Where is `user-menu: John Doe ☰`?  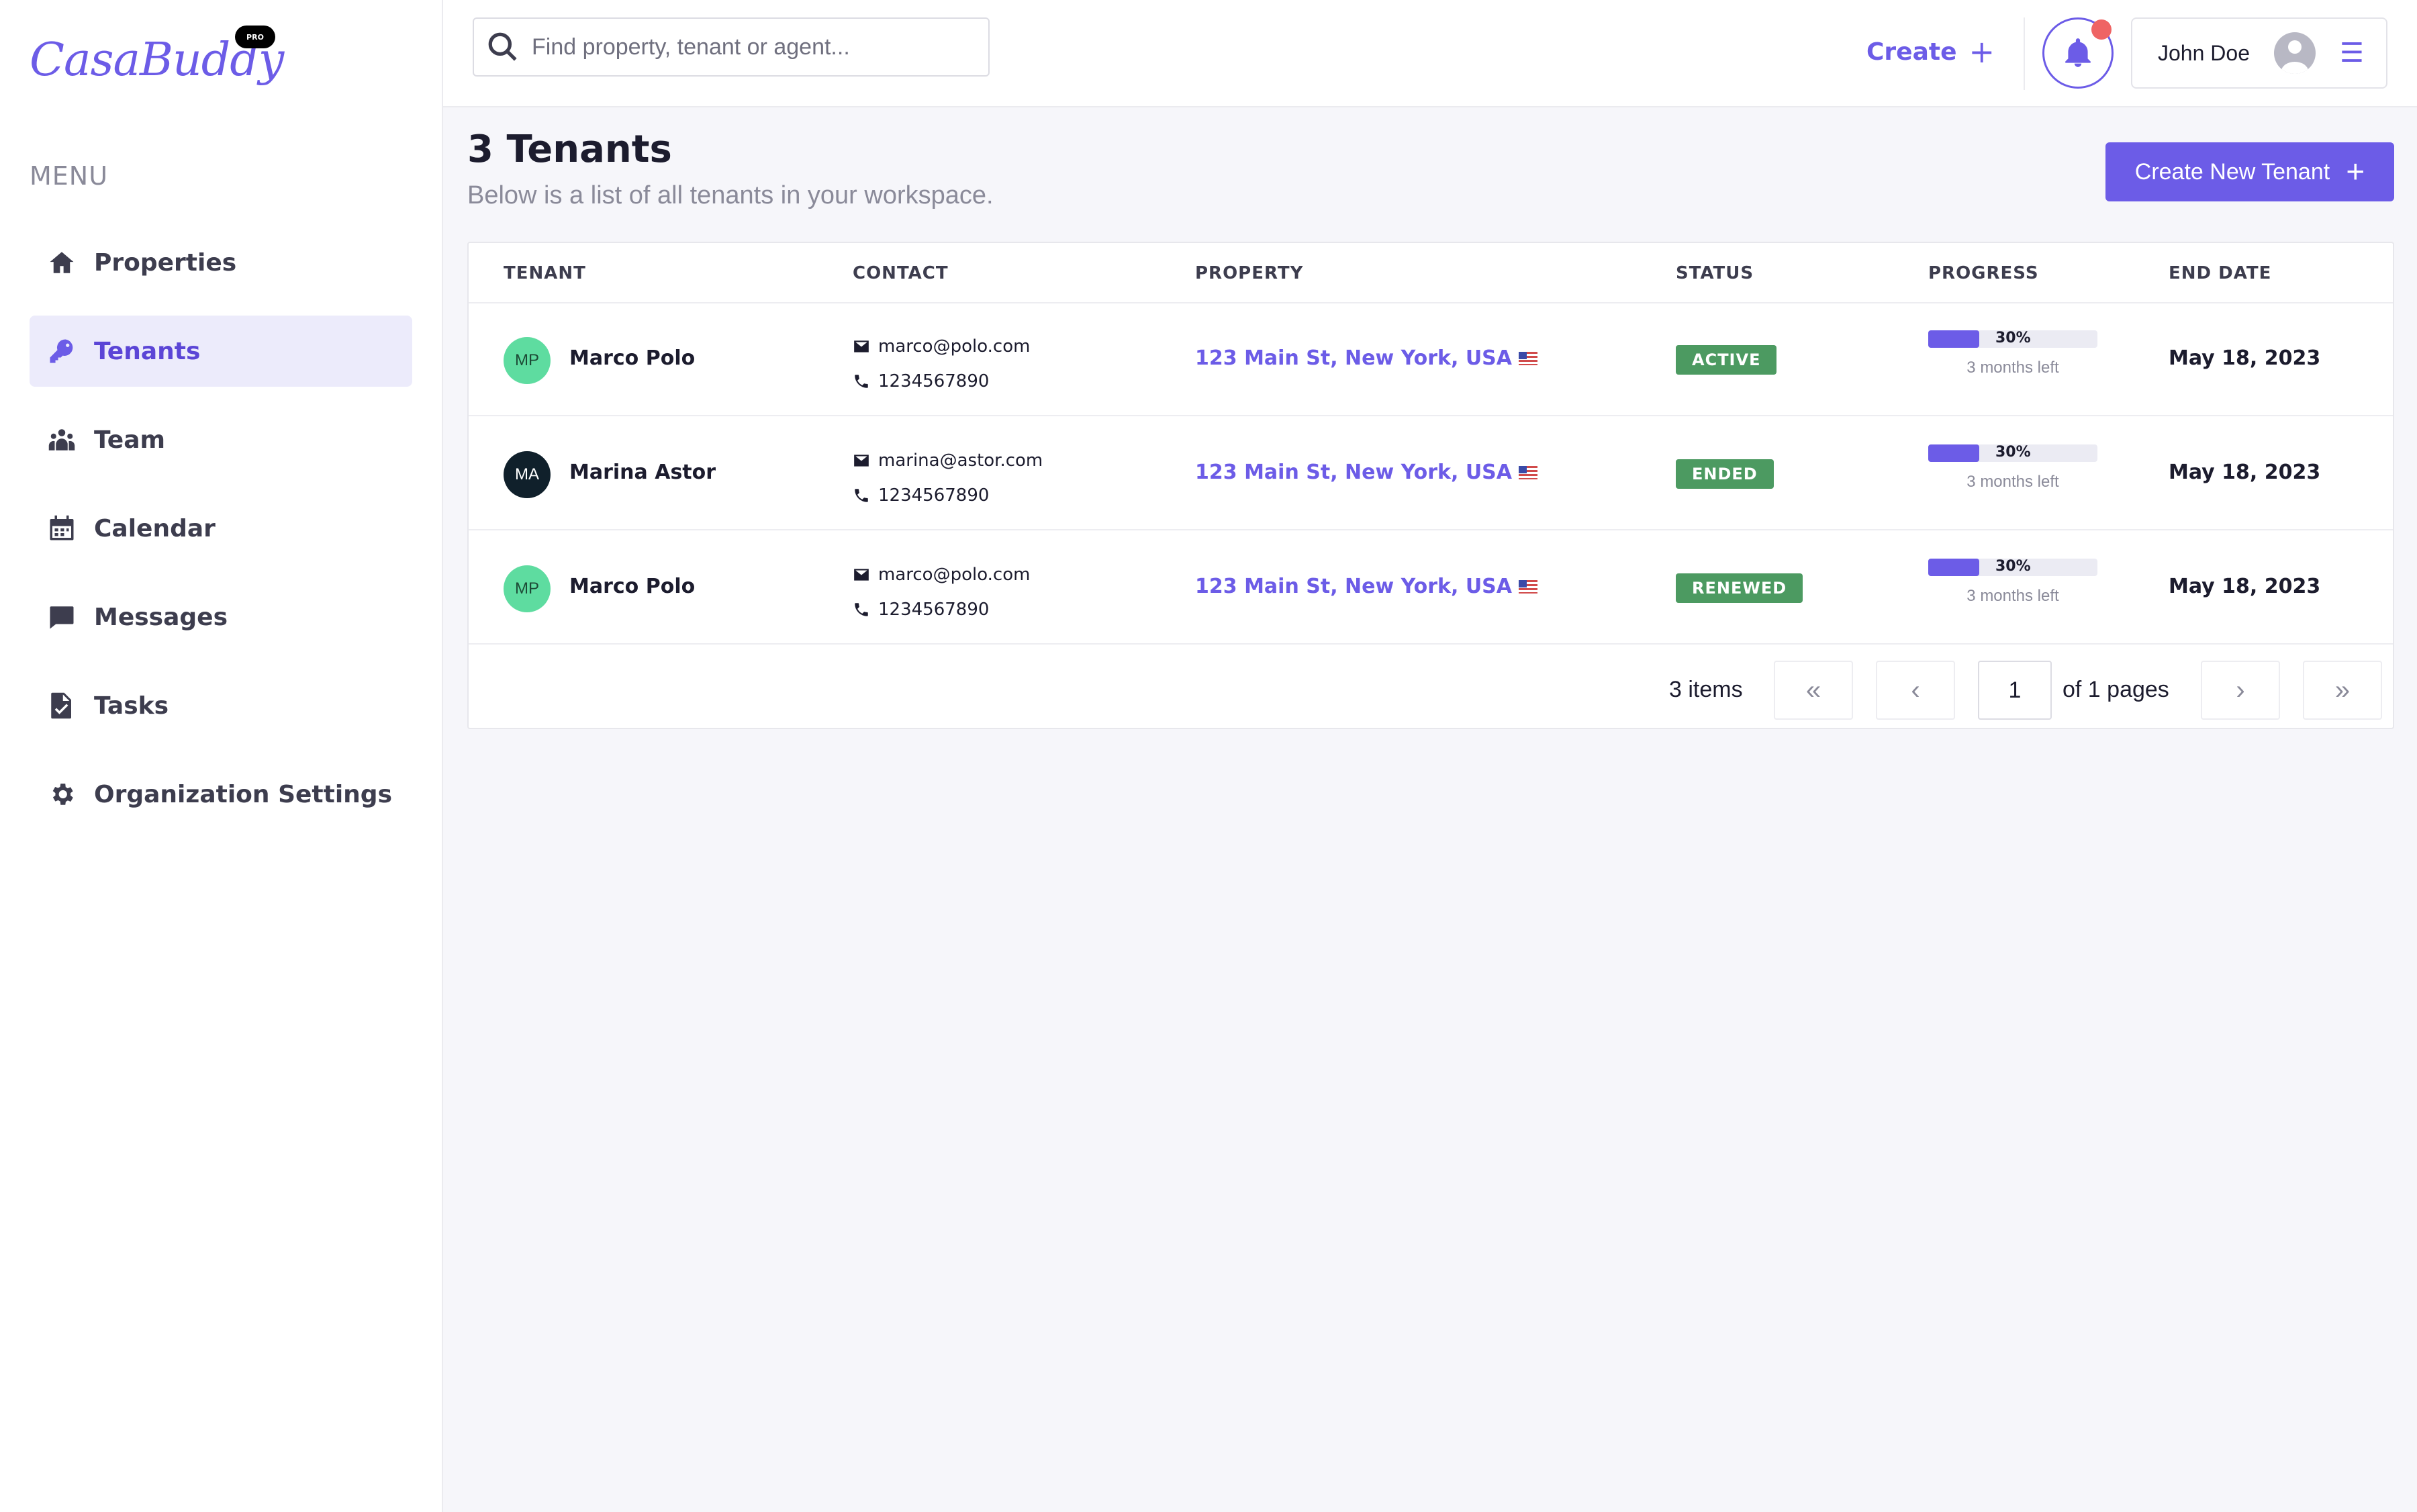
user-menu: John Doe ☰ is located at coordinates (2259, 53).